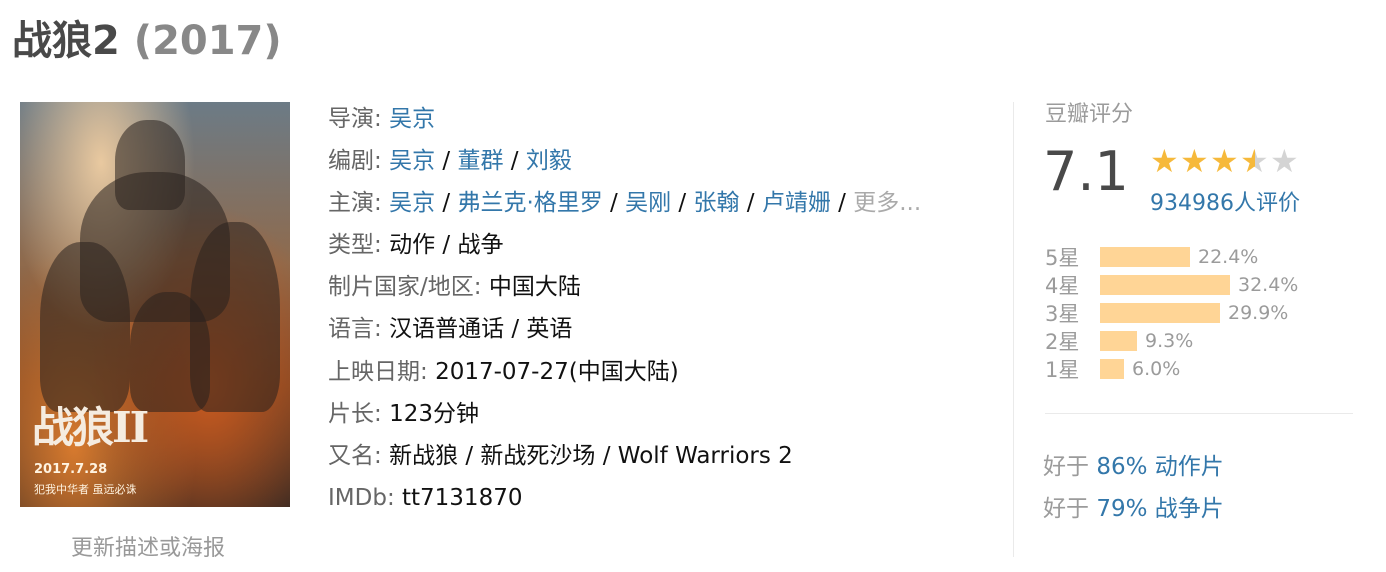  Describe the element at coordinates (412, 119) in the screenshot. I see `director-link: 吴京` at that location.